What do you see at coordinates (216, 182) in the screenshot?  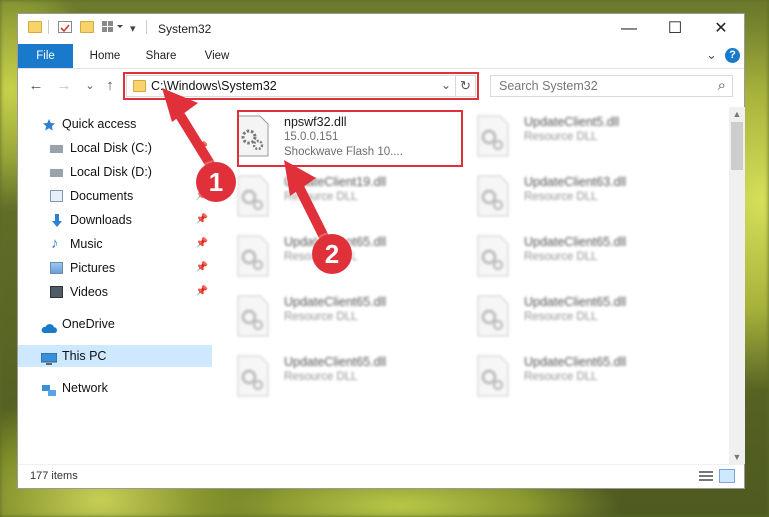 I see `callout-badge-1: 1` at bounding box center [216, 182].